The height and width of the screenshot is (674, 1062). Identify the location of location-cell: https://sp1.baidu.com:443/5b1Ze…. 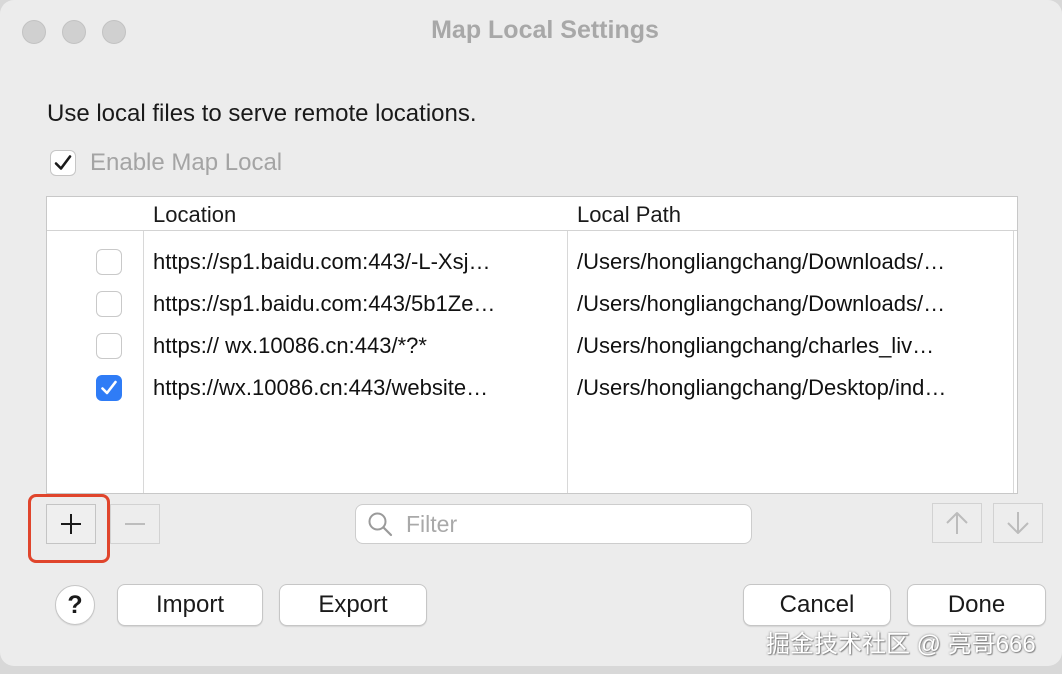
(324, 303).